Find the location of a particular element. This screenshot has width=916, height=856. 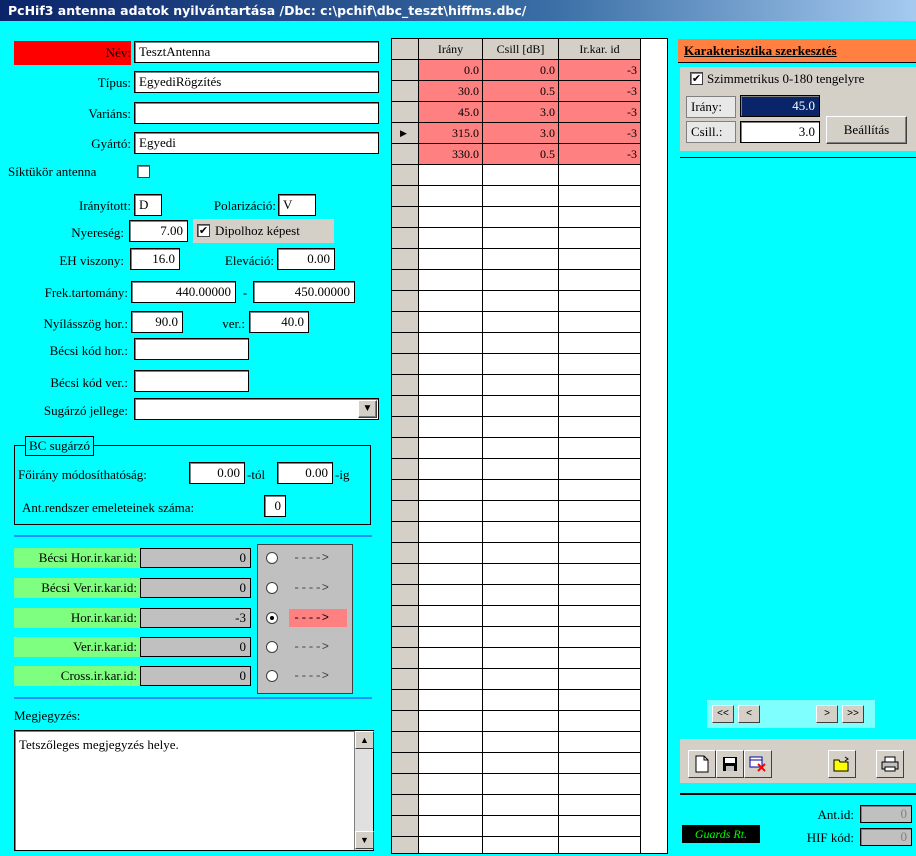

dipole-checkbox: ✔ is located at coordinates (203, 230).